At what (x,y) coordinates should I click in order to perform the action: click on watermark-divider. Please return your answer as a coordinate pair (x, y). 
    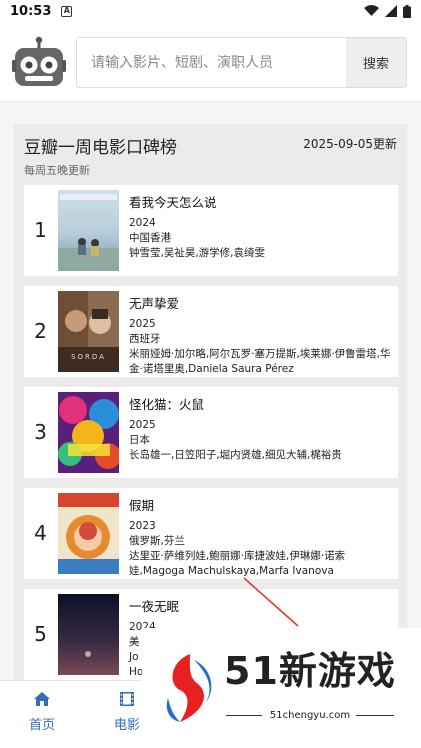
    Looking at the image, I should click on (375, 715).